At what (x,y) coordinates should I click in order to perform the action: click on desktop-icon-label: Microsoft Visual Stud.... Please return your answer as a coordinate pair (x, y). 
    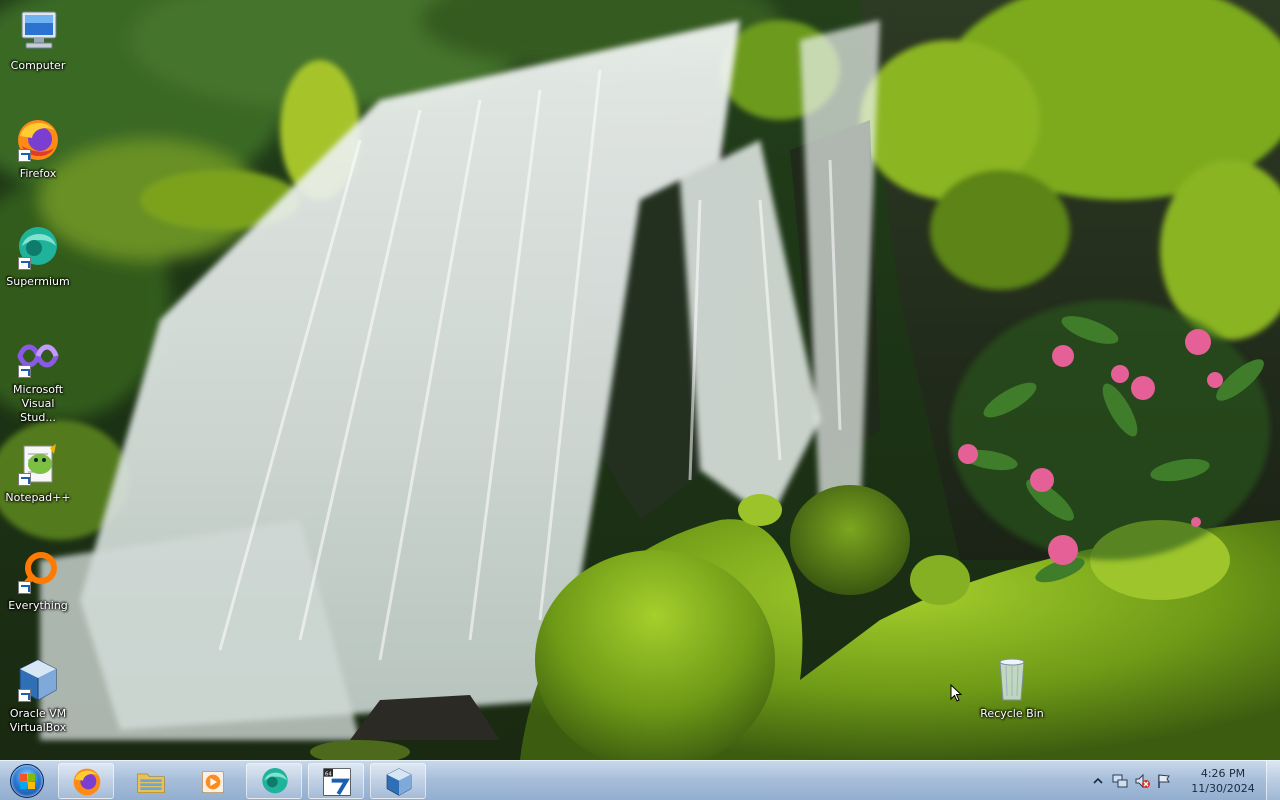
    Looking at the image, I should click on (38, 403).